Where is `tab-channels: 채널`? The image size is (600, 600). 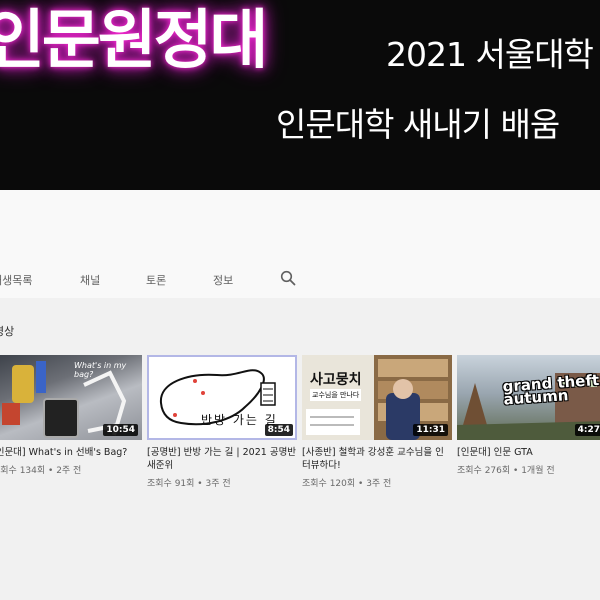 tab-channels: 채널 is located at coordinates (90, 280).